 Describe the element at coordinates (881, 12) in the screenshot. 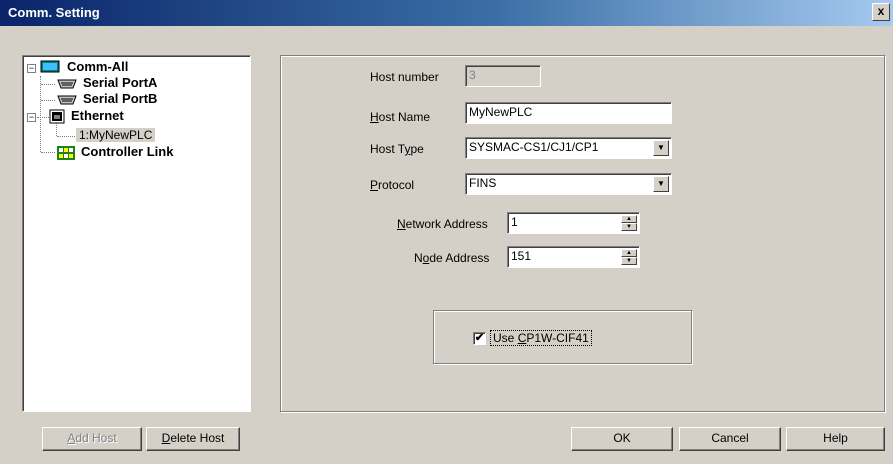

I see `close-button: x` at that location.